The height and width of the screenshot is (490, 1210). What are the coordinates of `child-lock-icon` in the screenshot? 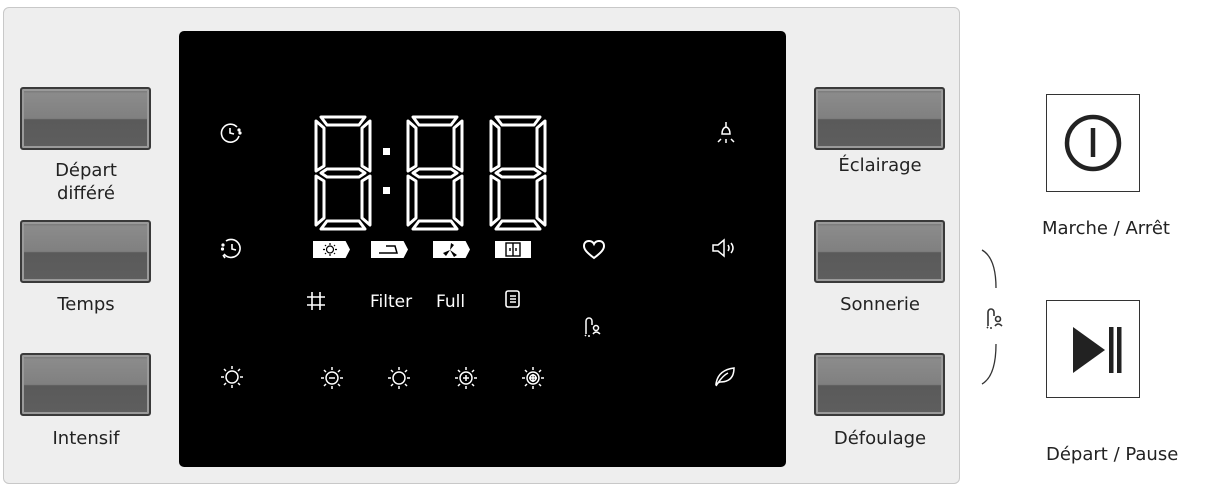 It's located at (593, 326).